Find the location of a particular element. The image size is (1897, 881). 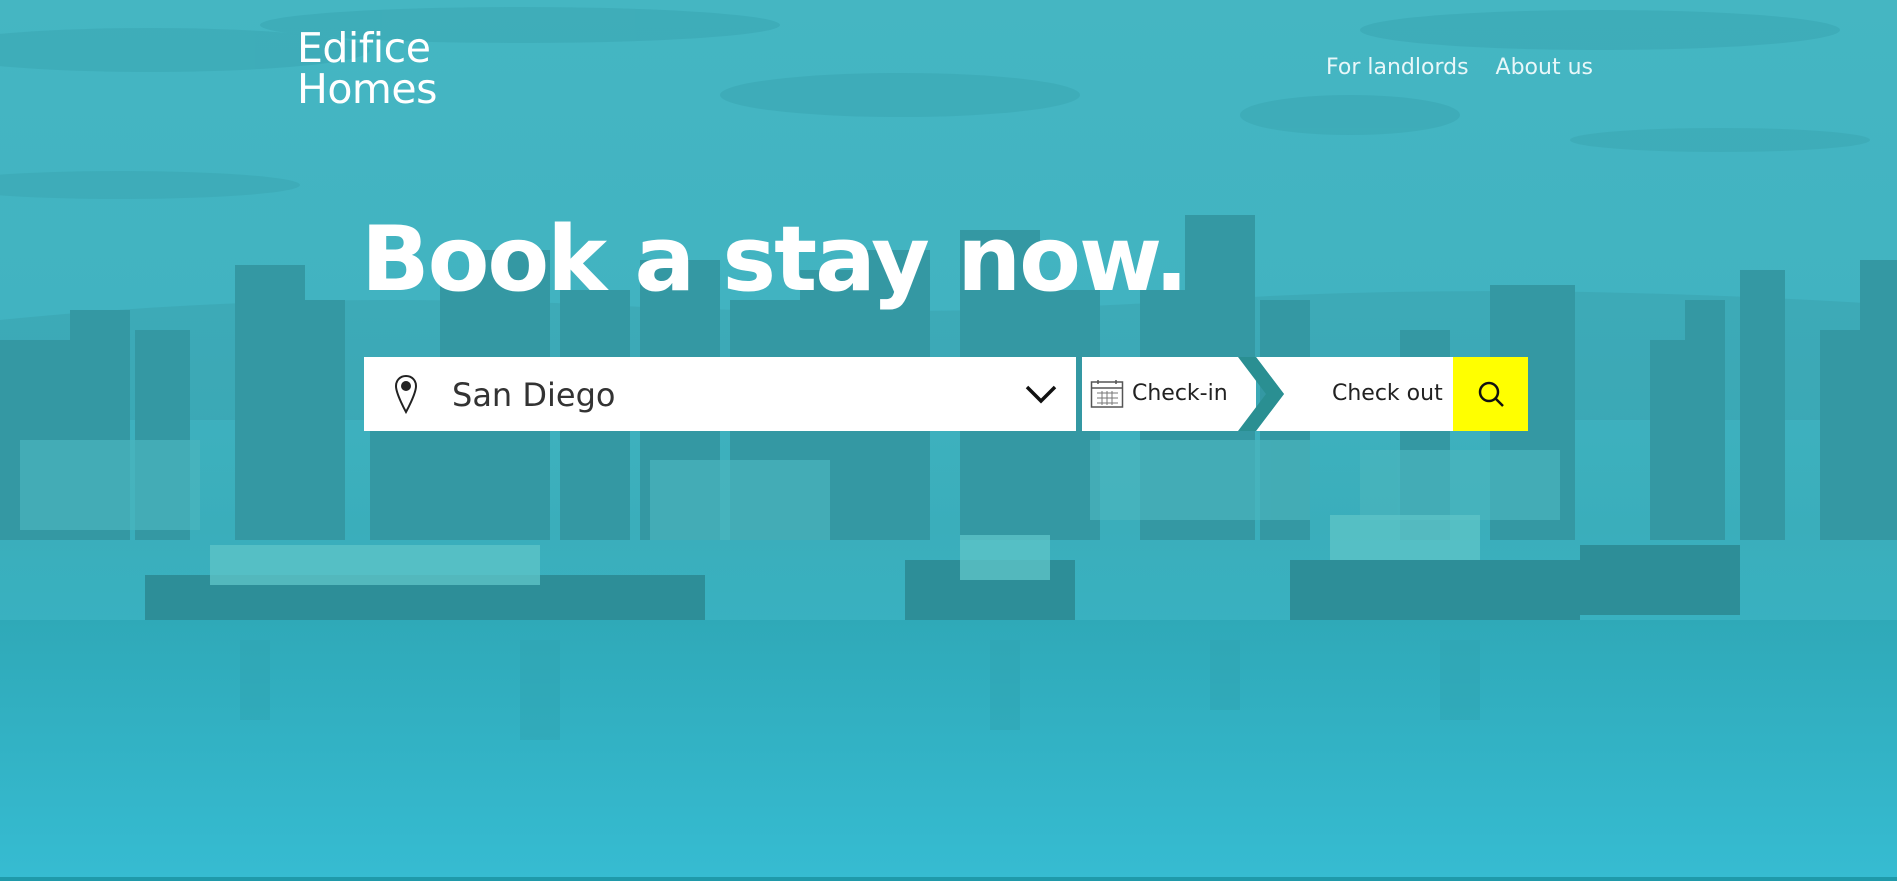

booking-search-bar: San Diego Check-in Check out is located at coordinates (946, 394).